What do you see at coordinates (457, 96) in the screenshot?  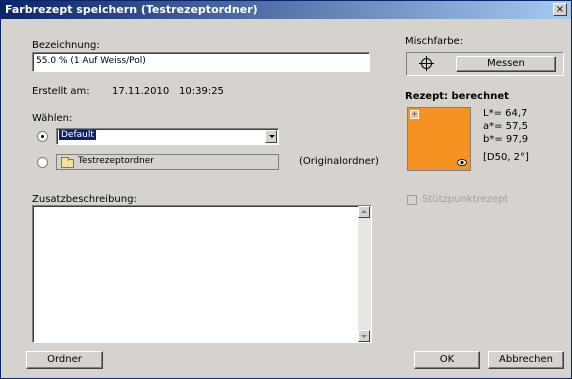 I see `rezept-label: Rezept: berechnet` at bounding box center [457, 96].